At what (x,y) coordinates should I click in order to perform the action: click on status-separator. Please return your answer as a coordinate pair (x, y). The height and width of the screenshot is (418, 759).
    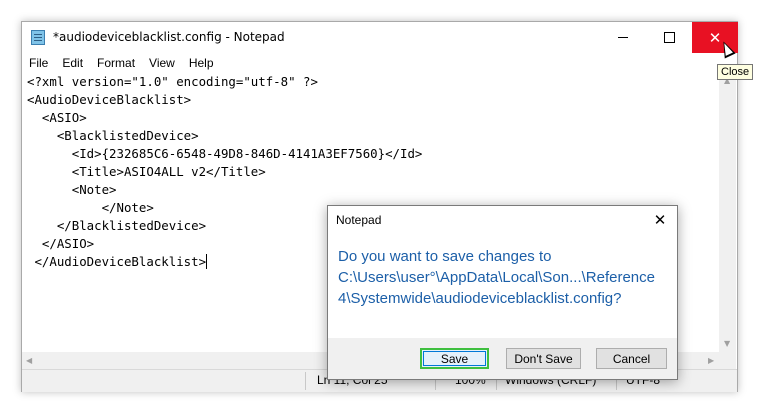
    Looking at the image, I should click on (305, 381).